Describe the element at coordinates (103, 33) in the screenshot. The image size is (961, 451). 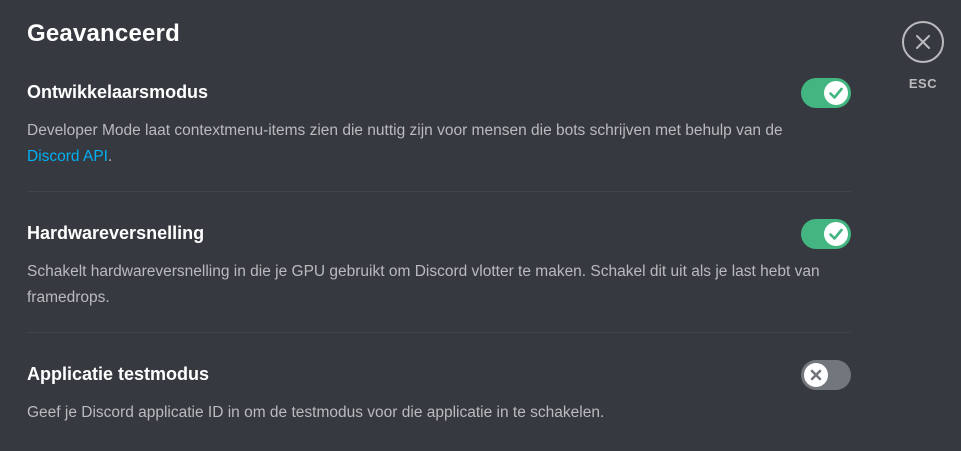
I see `page-title: Geavanceerd` at that location.